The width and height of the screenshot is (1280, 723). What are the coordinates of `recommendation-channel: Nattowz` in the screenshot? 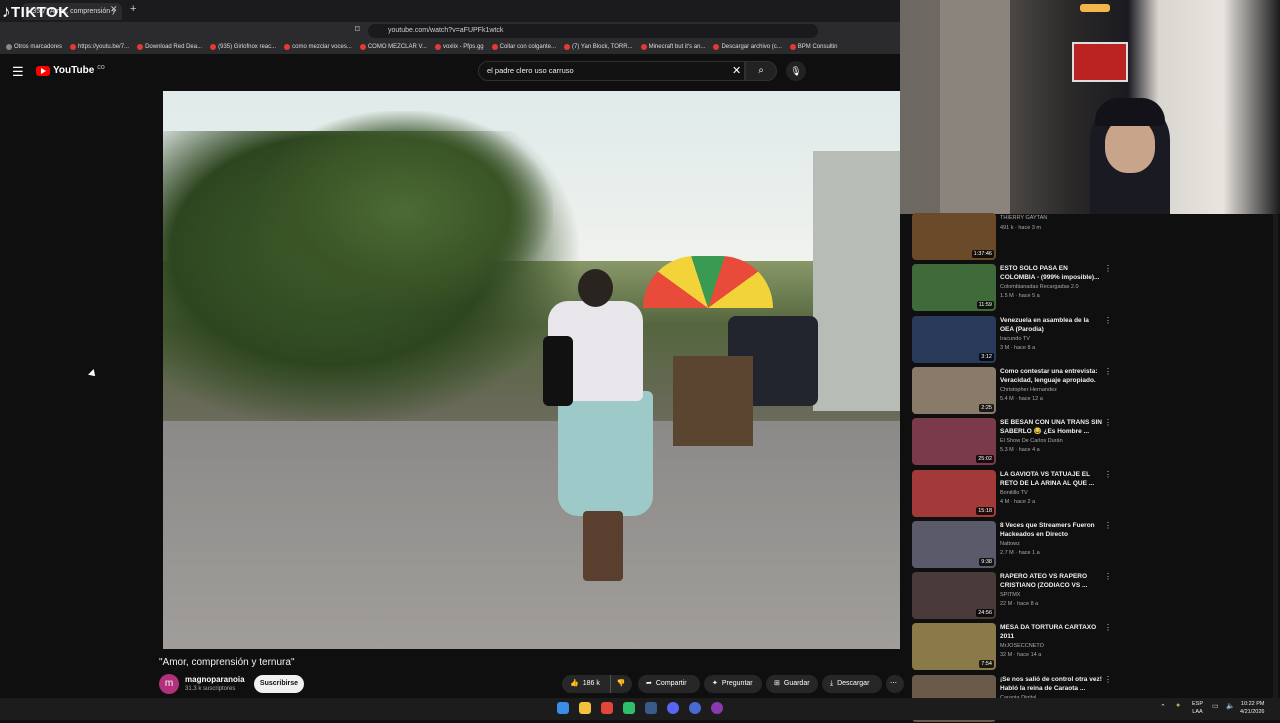 It's located at (1055, 544).